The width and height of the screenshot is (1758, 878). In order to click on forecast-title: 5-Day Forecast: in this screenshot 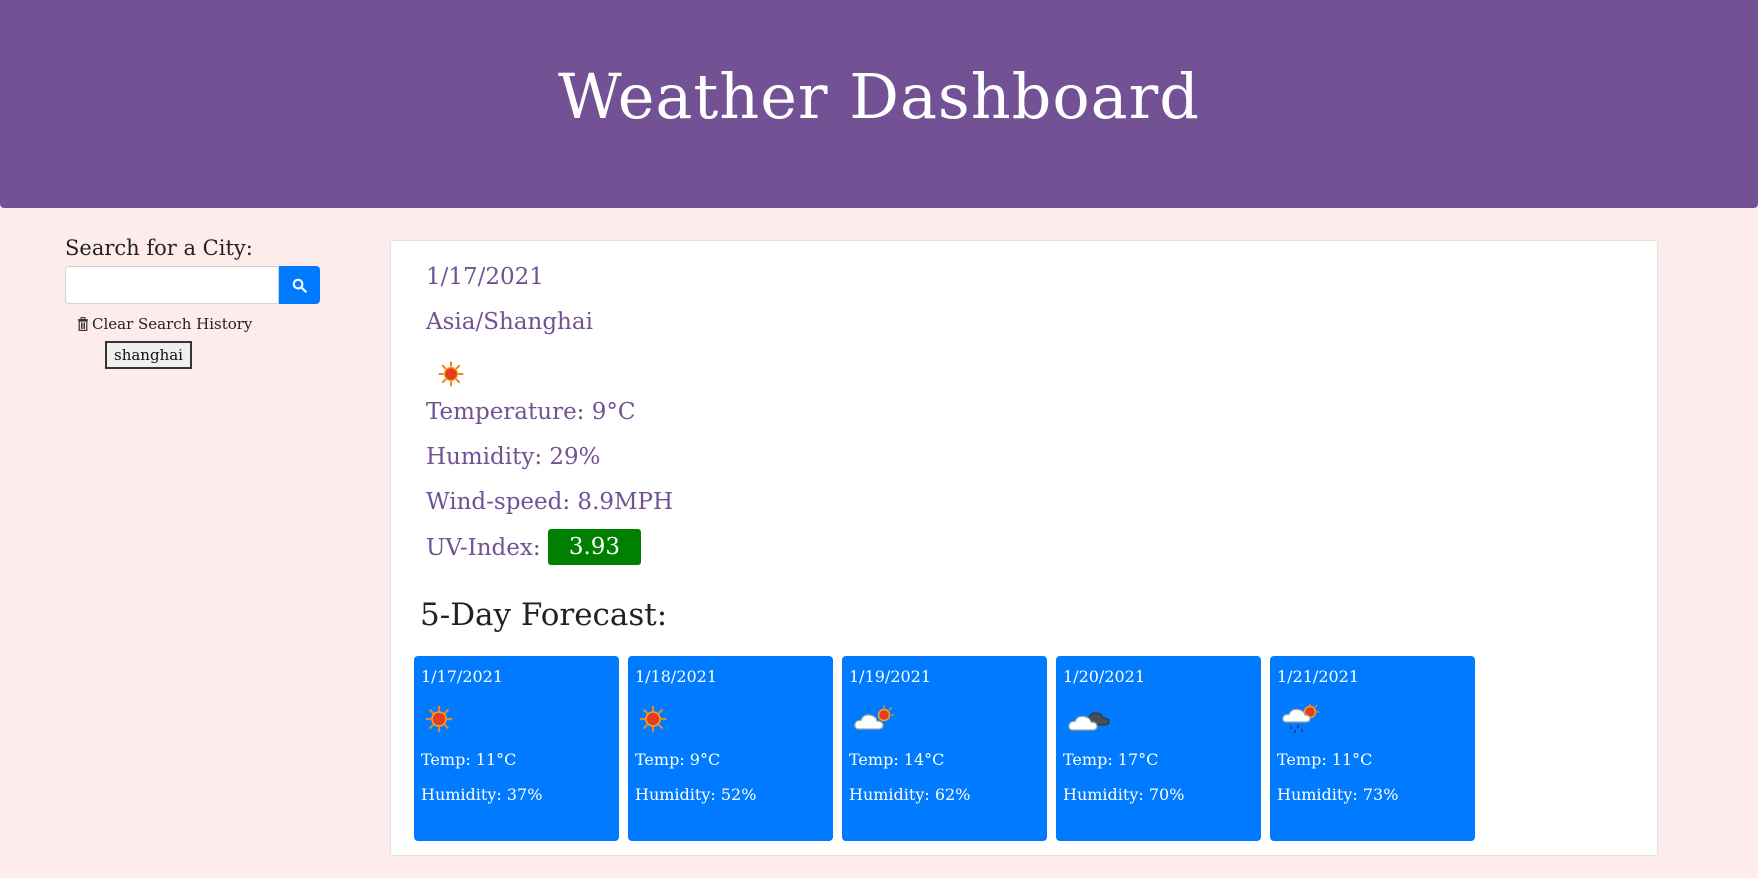, I will do `click(544, 615)`.